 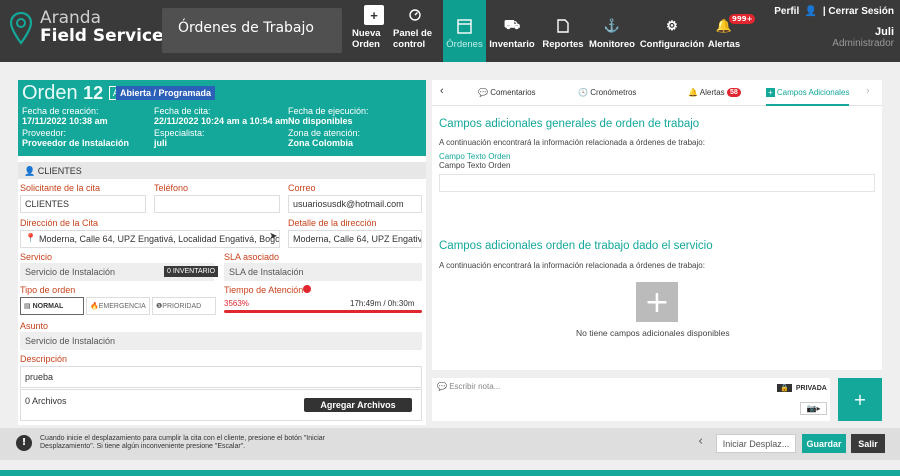 What do you see at coordinates (563, 31) in the screenshot?
I see `nav-reports: Reportes` at bounding box center [563, 31].